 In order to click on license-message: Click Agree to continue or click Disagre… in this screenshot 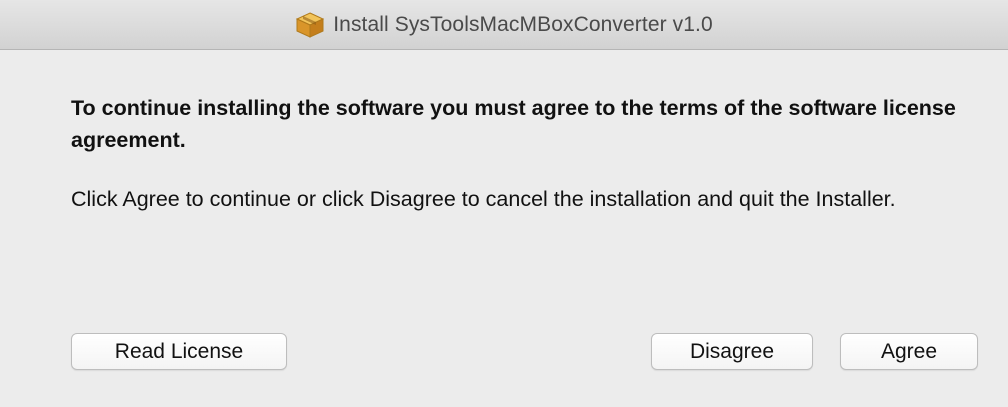, I will do `click(483, 199)`.